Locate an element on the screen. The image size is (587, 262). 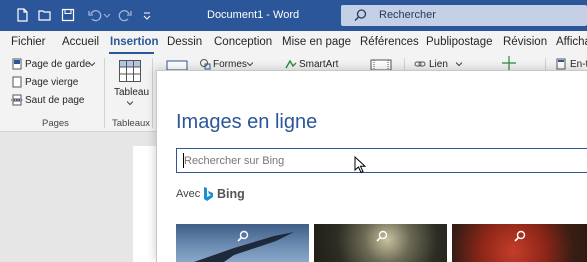
tab-affichage: Affichage is located at coordinates (571, 42).